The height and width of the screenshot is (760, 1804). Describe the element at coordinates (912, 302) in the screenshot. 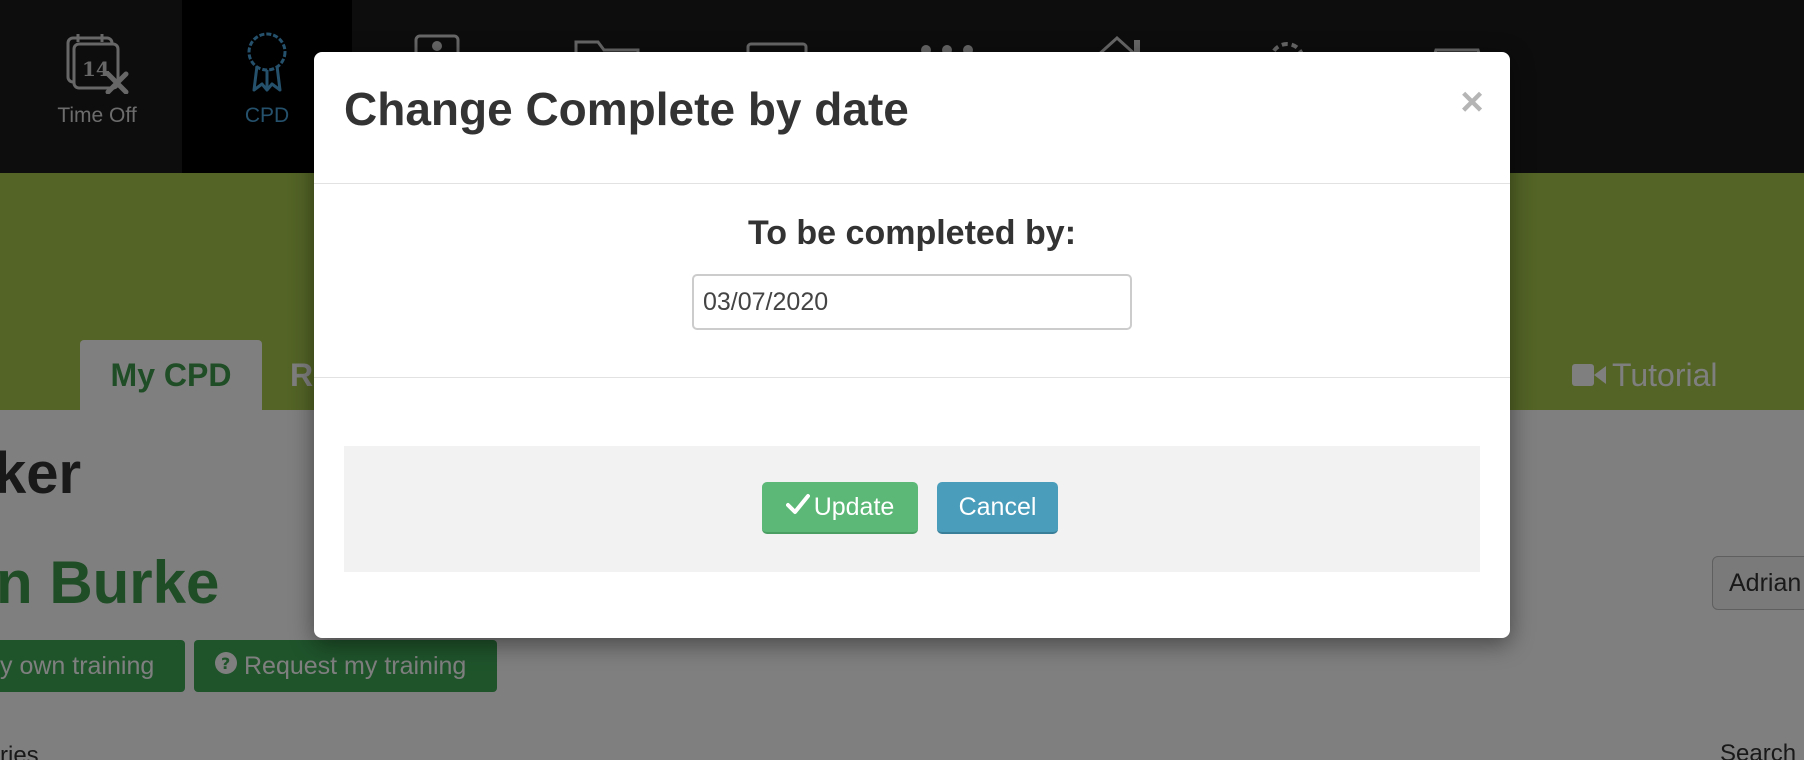

I see `completed-by-date-input` at that location.